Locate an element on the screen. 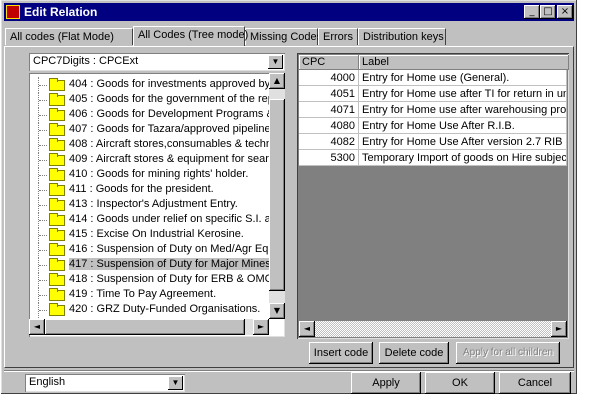  grid-header-label: Label is located at coordinates (464, 62).